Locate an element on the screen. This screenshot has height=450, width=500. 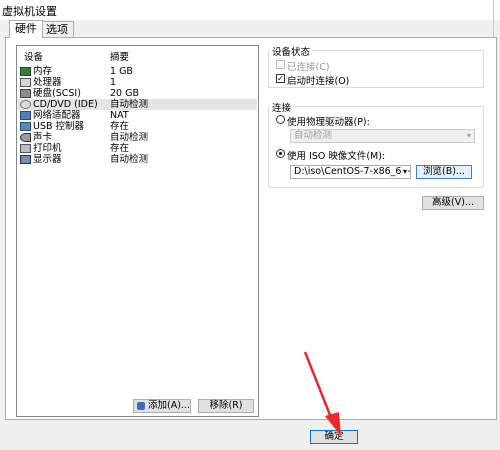
device-row-memory: 内存 1 GB is located at coordinates (137, 71).